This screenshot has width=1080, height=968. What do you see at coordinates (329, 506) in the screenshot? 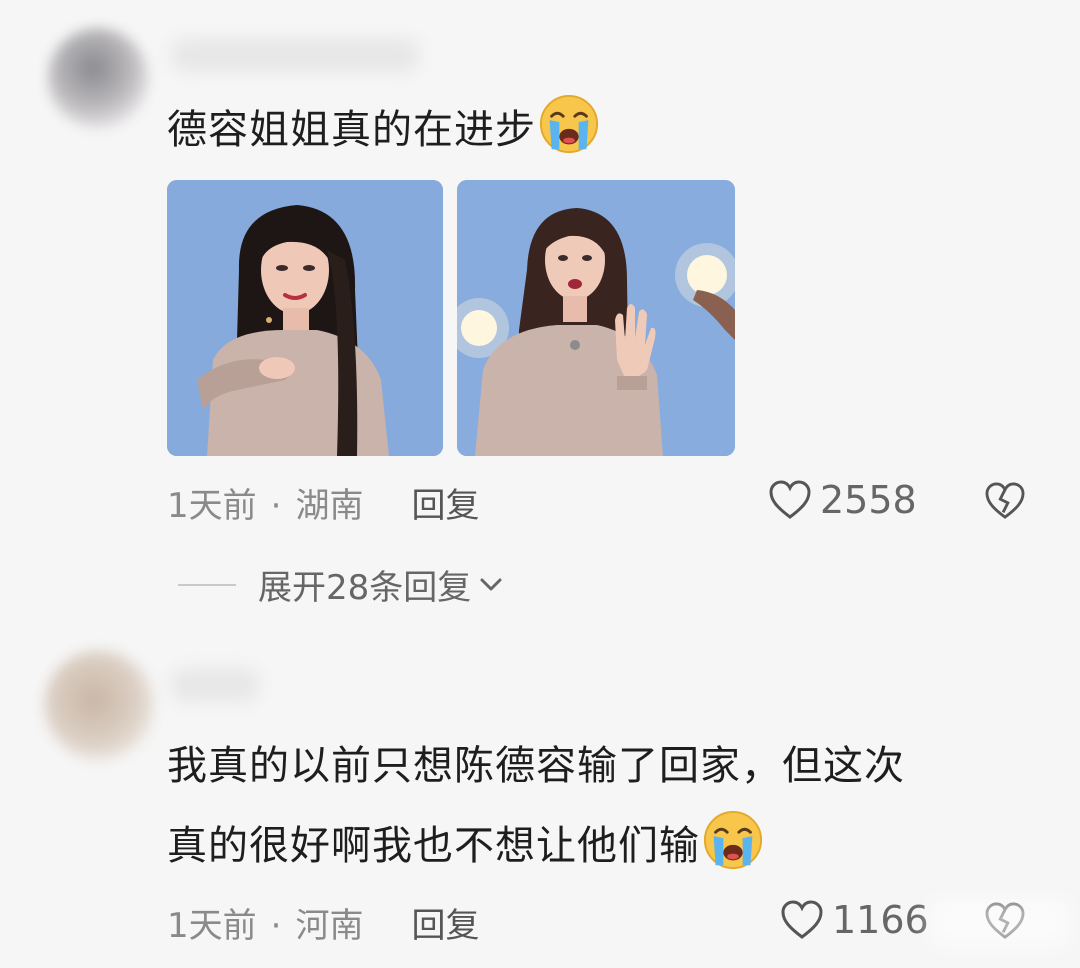
I see `comment-location: 湖南` at bounding box center [329, 506].